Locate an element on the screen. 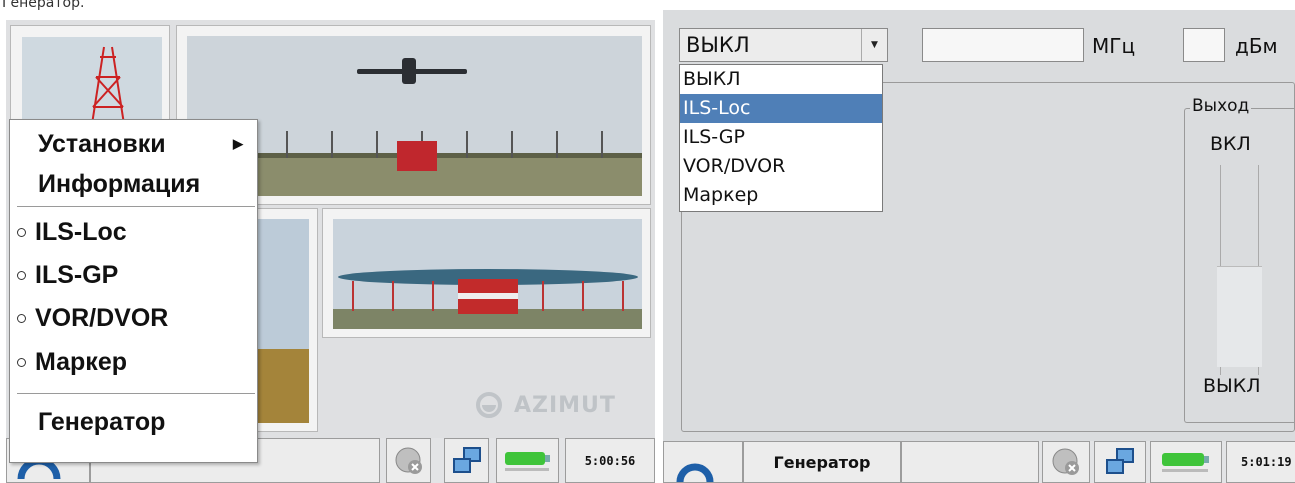 This screenshot has height=483, width=1295. mode-select: ВЫКЛ ▼ is located at coordinates (783, 45).